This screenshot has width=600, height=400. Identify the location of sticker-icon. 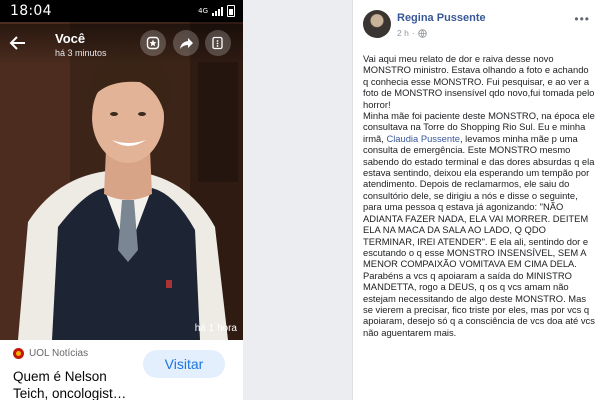
(153, 43).